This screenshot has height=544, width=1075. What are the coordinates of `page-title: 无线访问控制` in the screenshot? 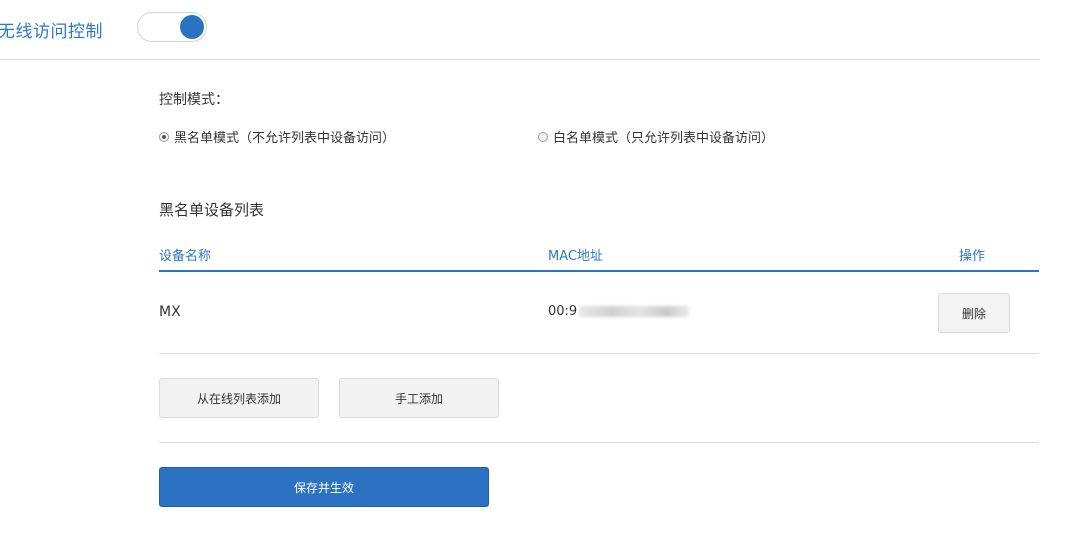 It's located at (51, 32).